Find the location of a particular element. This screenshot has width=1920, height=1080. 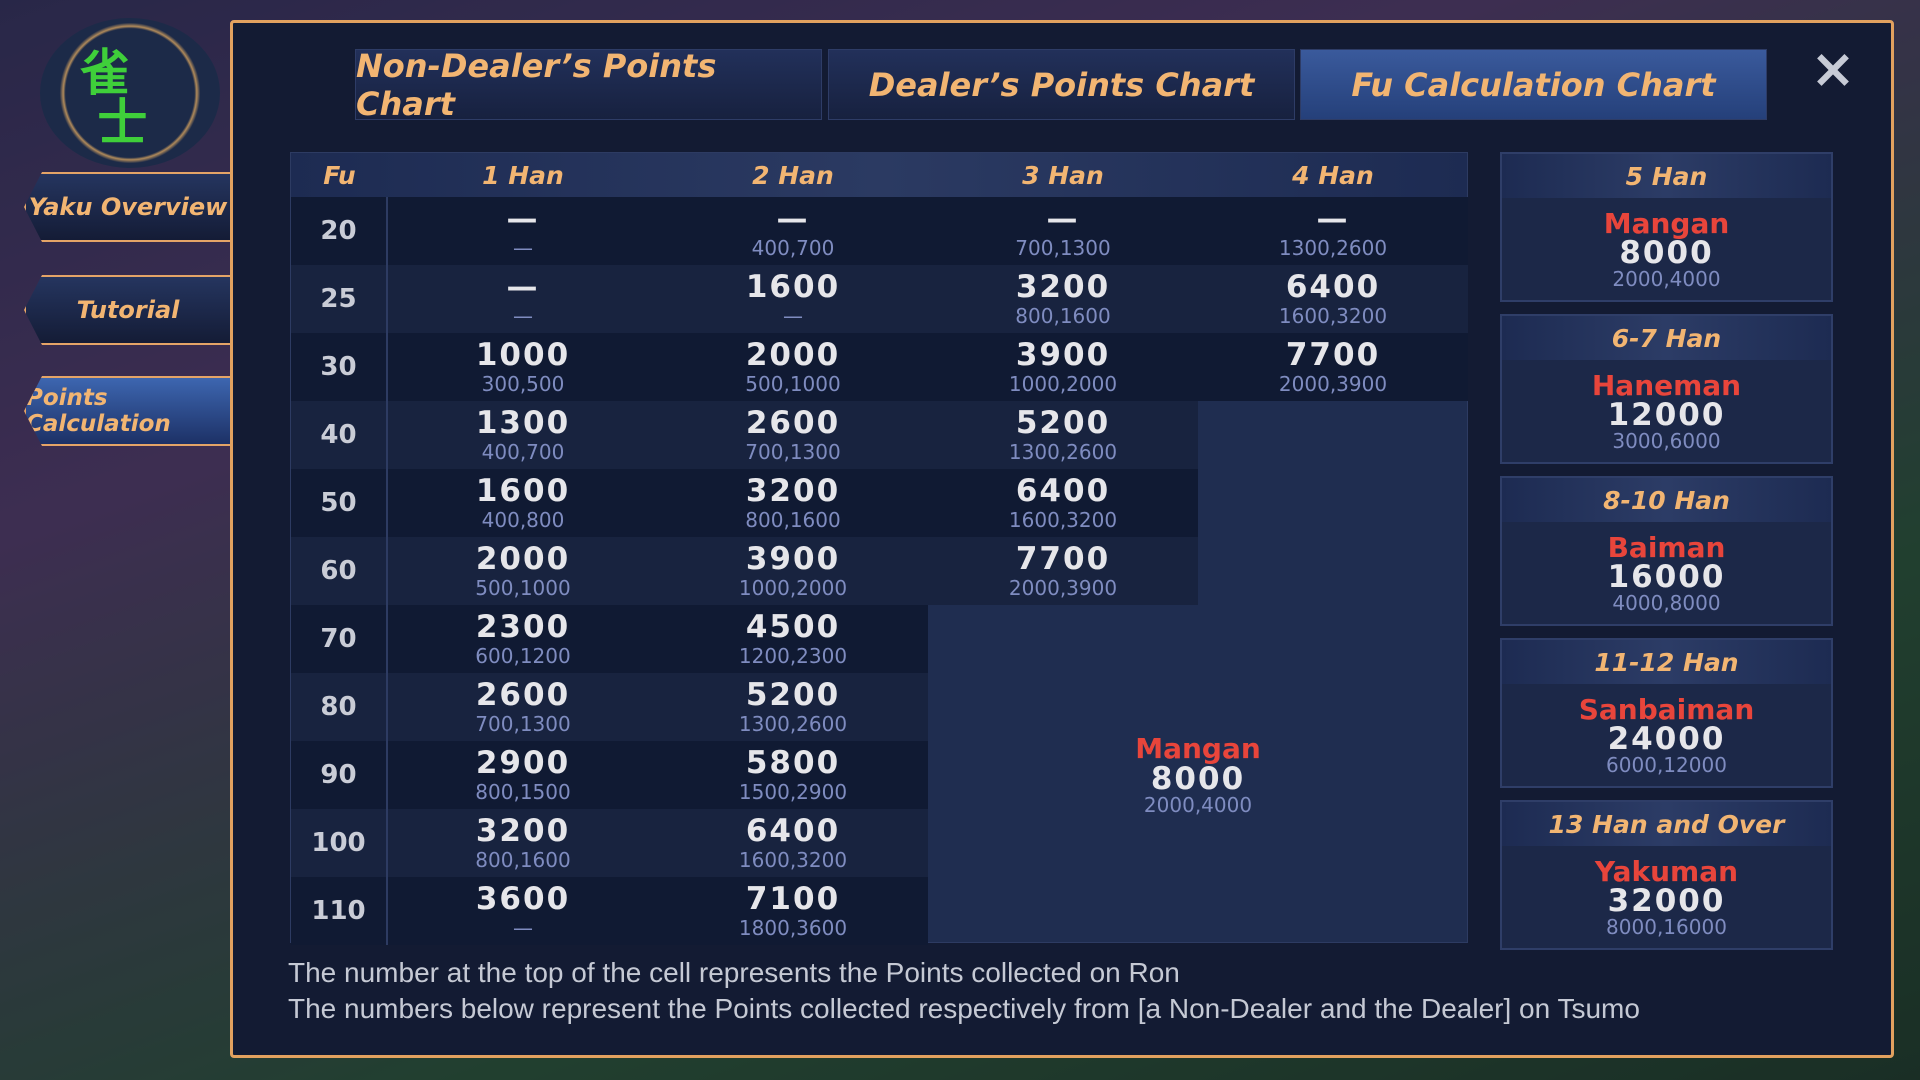

fu-value: 110 is located at coordinates (339, 911).